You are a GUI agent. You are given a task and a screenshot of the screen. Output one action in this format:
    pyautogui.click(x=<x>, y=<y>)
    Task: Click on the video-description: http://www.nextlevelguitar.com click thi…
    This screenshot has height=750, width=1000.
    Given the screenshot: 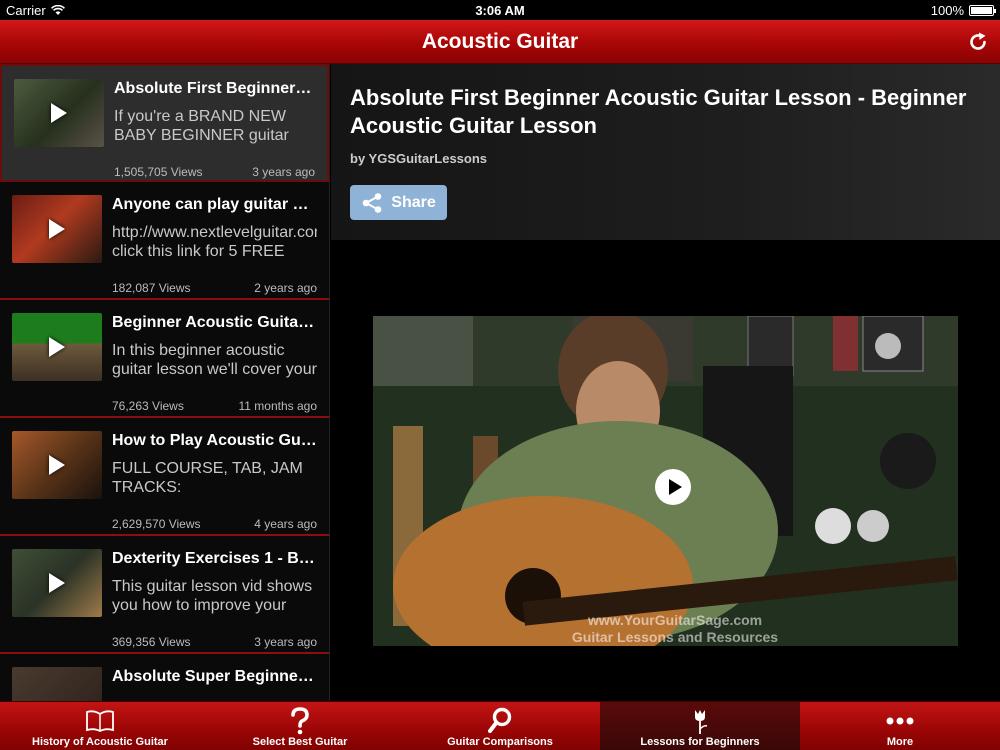 What is the action you would take?
    pyautogui.click(x=214, y=242)
    